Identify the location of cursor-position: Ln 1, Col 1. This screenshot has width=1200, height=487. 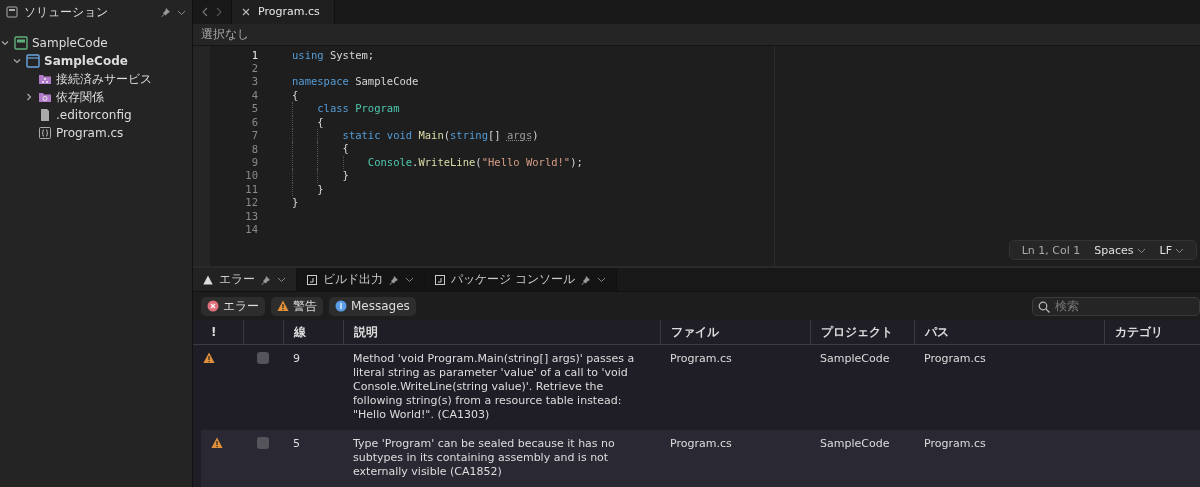
(1051, 250).